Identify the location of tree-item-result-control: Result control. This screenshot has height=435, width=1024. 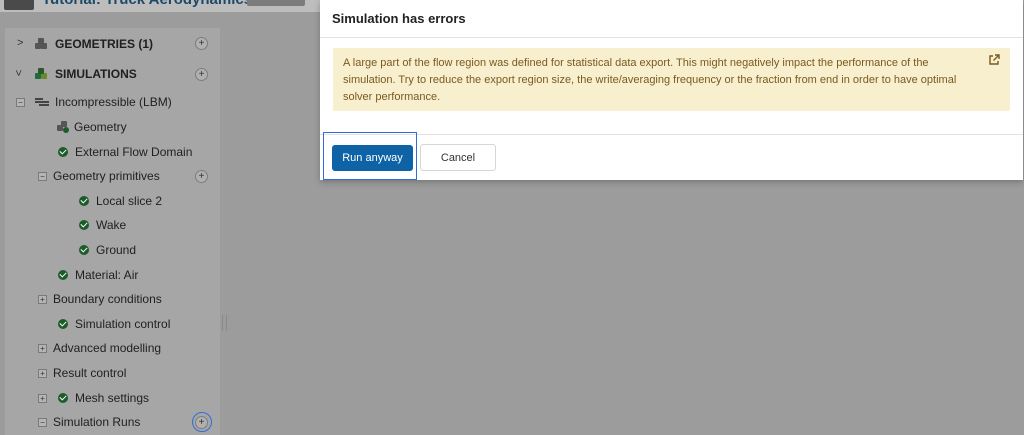
(89, 373).